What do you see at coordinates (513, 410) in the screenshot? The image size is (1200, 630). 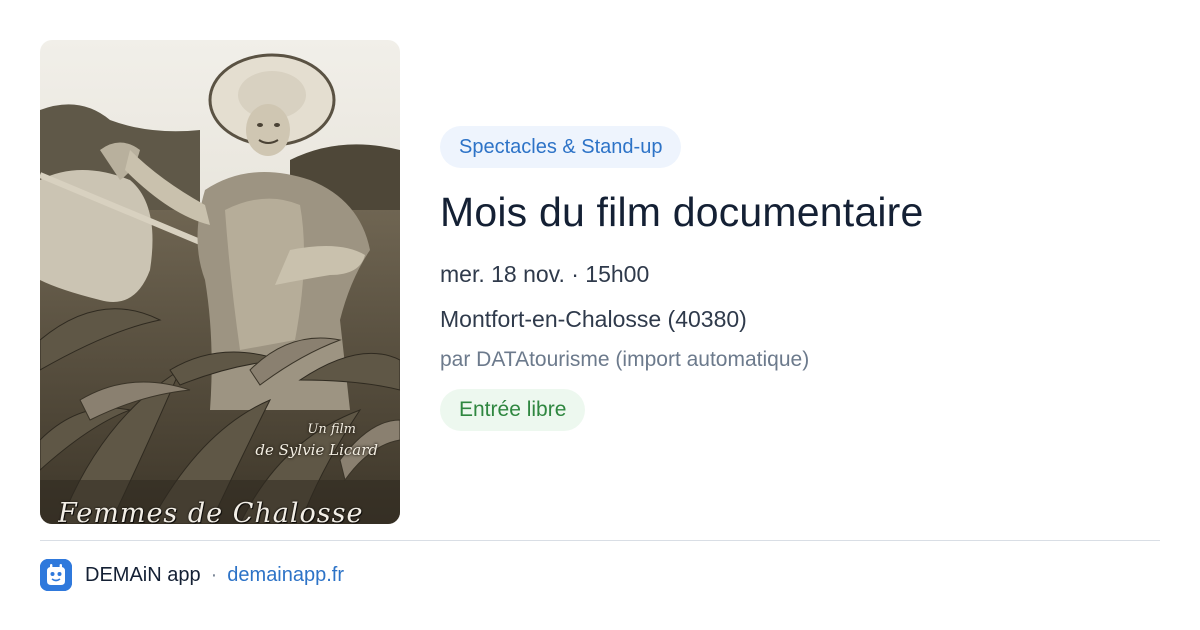 I see `price-badge: Entrée libre` at bounding box center [513, 410].